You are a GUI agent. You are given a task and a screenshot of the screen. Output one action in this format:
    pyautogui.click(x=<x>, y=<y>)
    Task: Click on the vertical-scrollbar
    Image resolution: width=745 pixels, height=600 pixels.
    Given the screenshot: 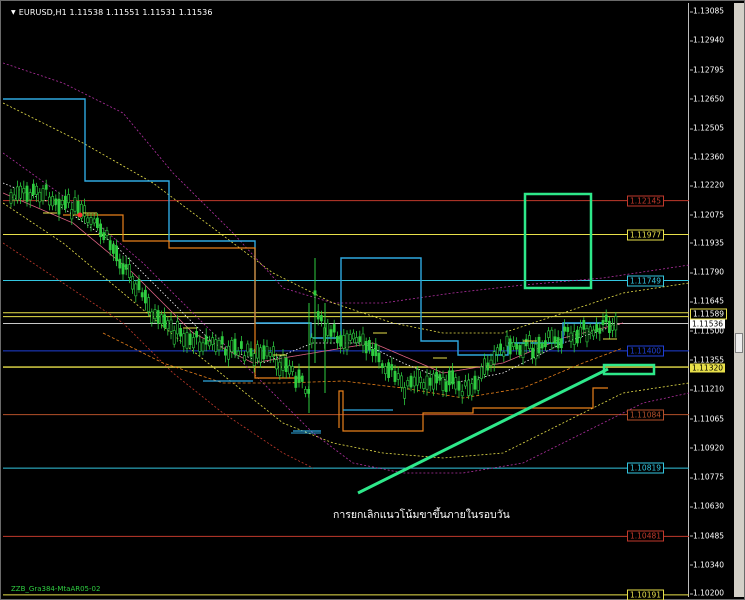 What is the action you would take?
    pyautogui.click(x=739, y=300)
    